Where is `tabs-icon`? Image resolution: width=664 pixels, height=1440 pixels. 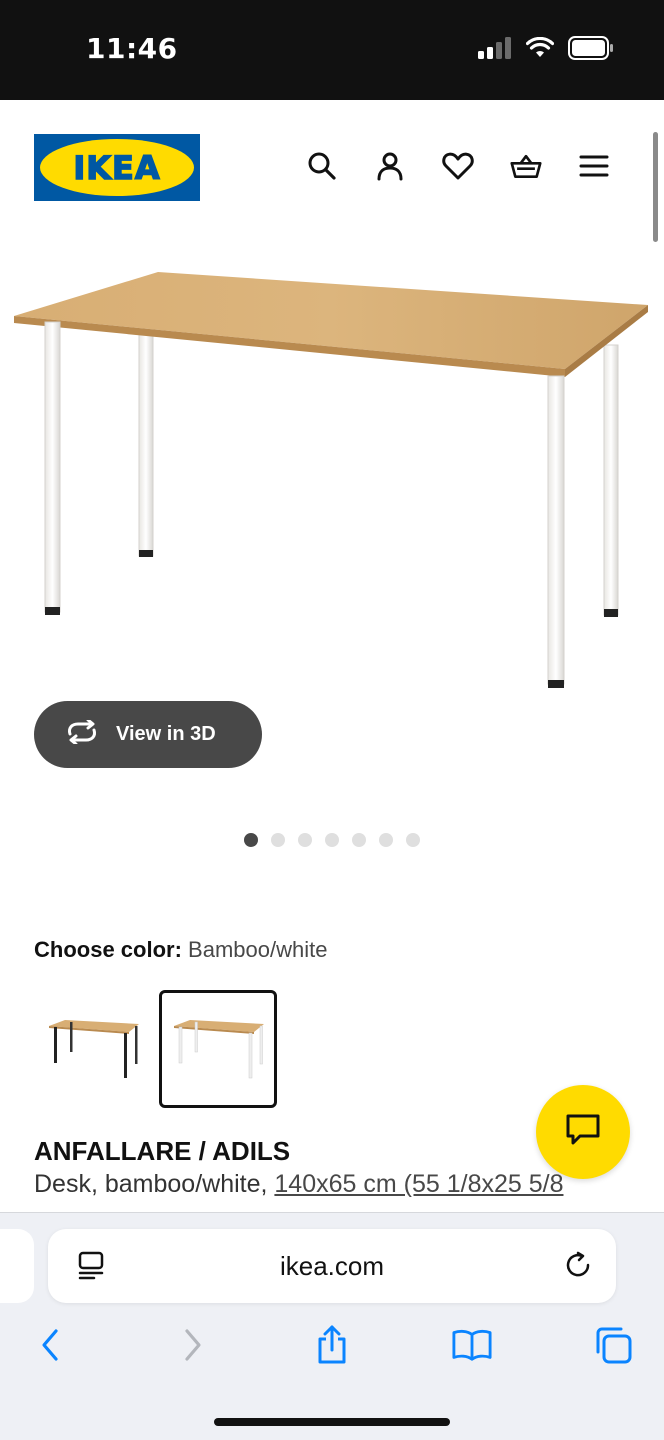
tabs-icon is located at coordinates (613, 1345).